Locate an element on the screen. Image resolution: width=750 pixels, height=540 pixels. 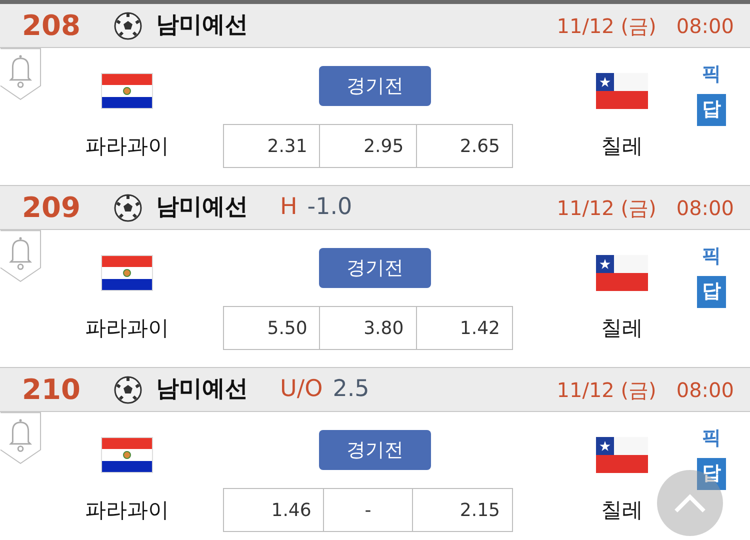
handicap-type: U/O is located at coordinates (301, 389).